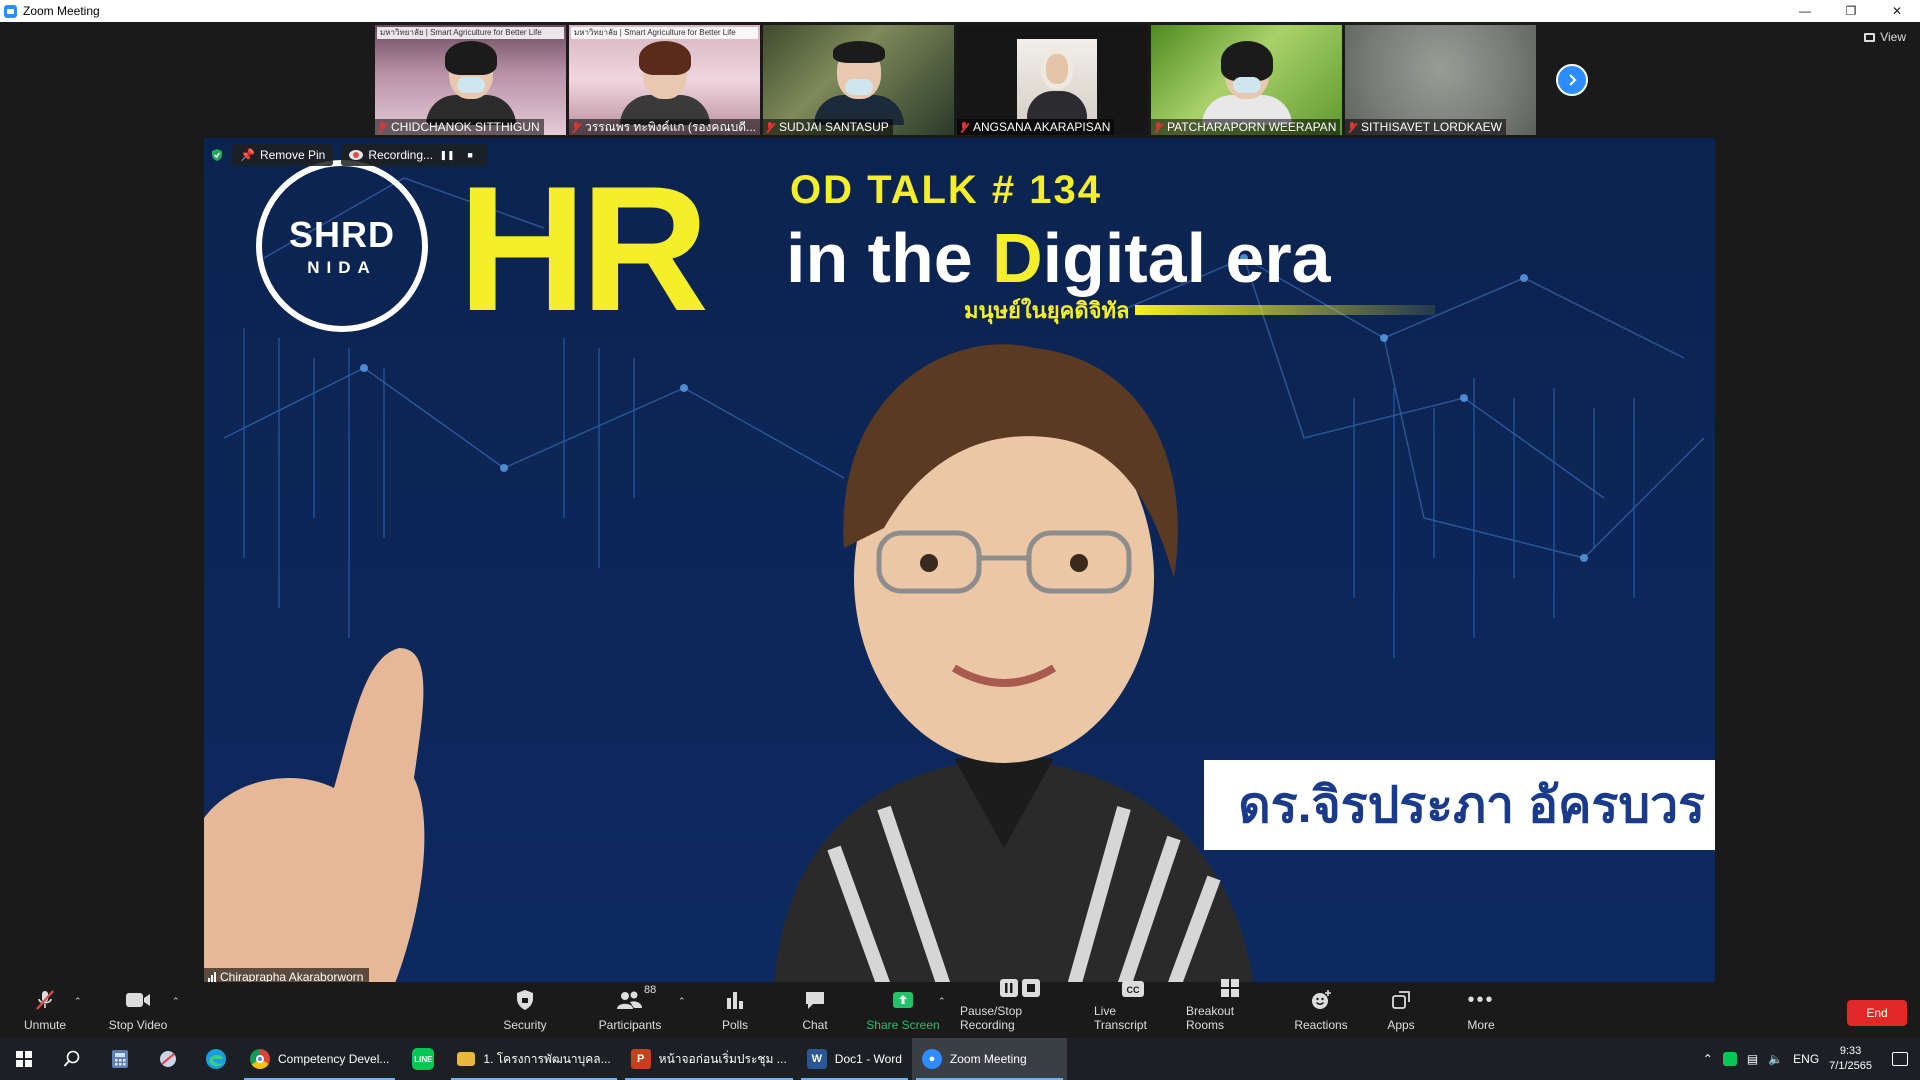 Image resolution: width=1920 pixels, height=1080 pixels. What do you see at coordinates (1252, 127) in the screenshot?
I see `participant-name: PATCHARAPORN WEERAPAN` at bounding box center [1252, 127].